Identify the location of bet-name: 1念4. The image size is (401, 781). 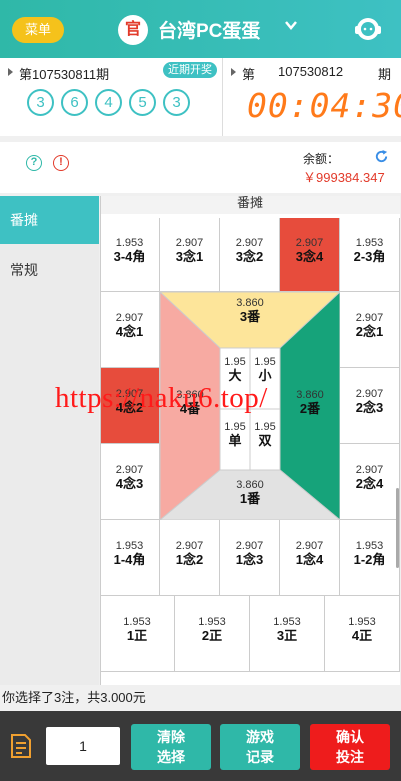
(309, 559).